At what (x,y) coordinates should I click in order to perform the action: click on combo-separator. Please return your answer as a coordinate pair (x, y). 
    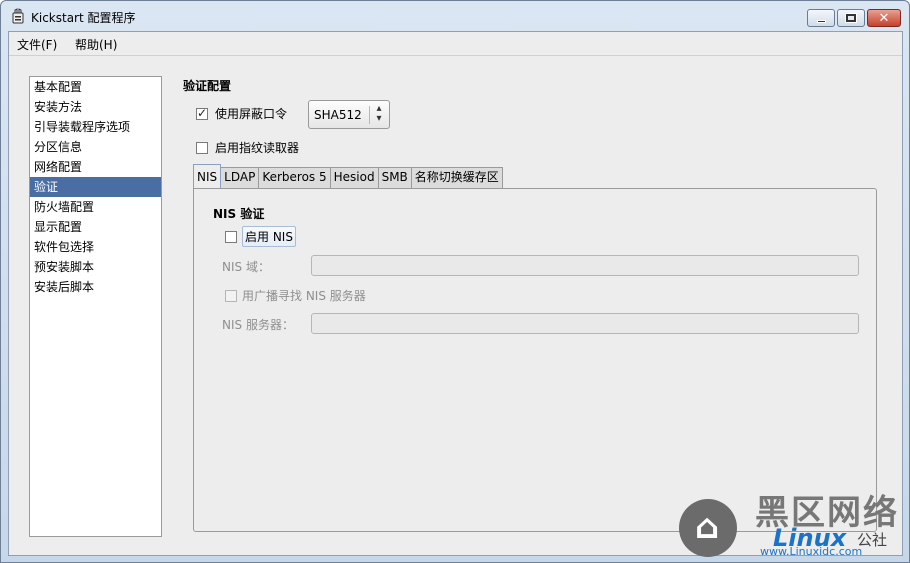
    Looking at the image, I should click on (369, 115).